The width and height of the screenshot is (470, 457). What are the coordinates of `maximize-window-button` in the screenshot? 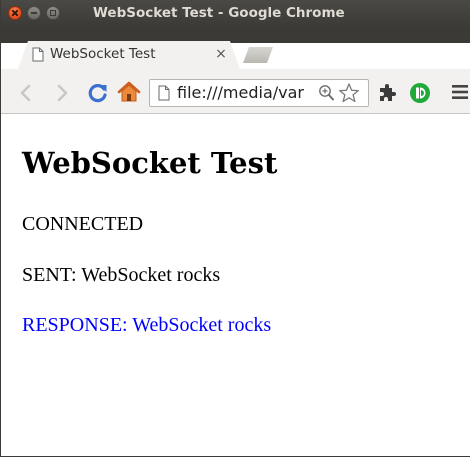 It's located at (53, 13).